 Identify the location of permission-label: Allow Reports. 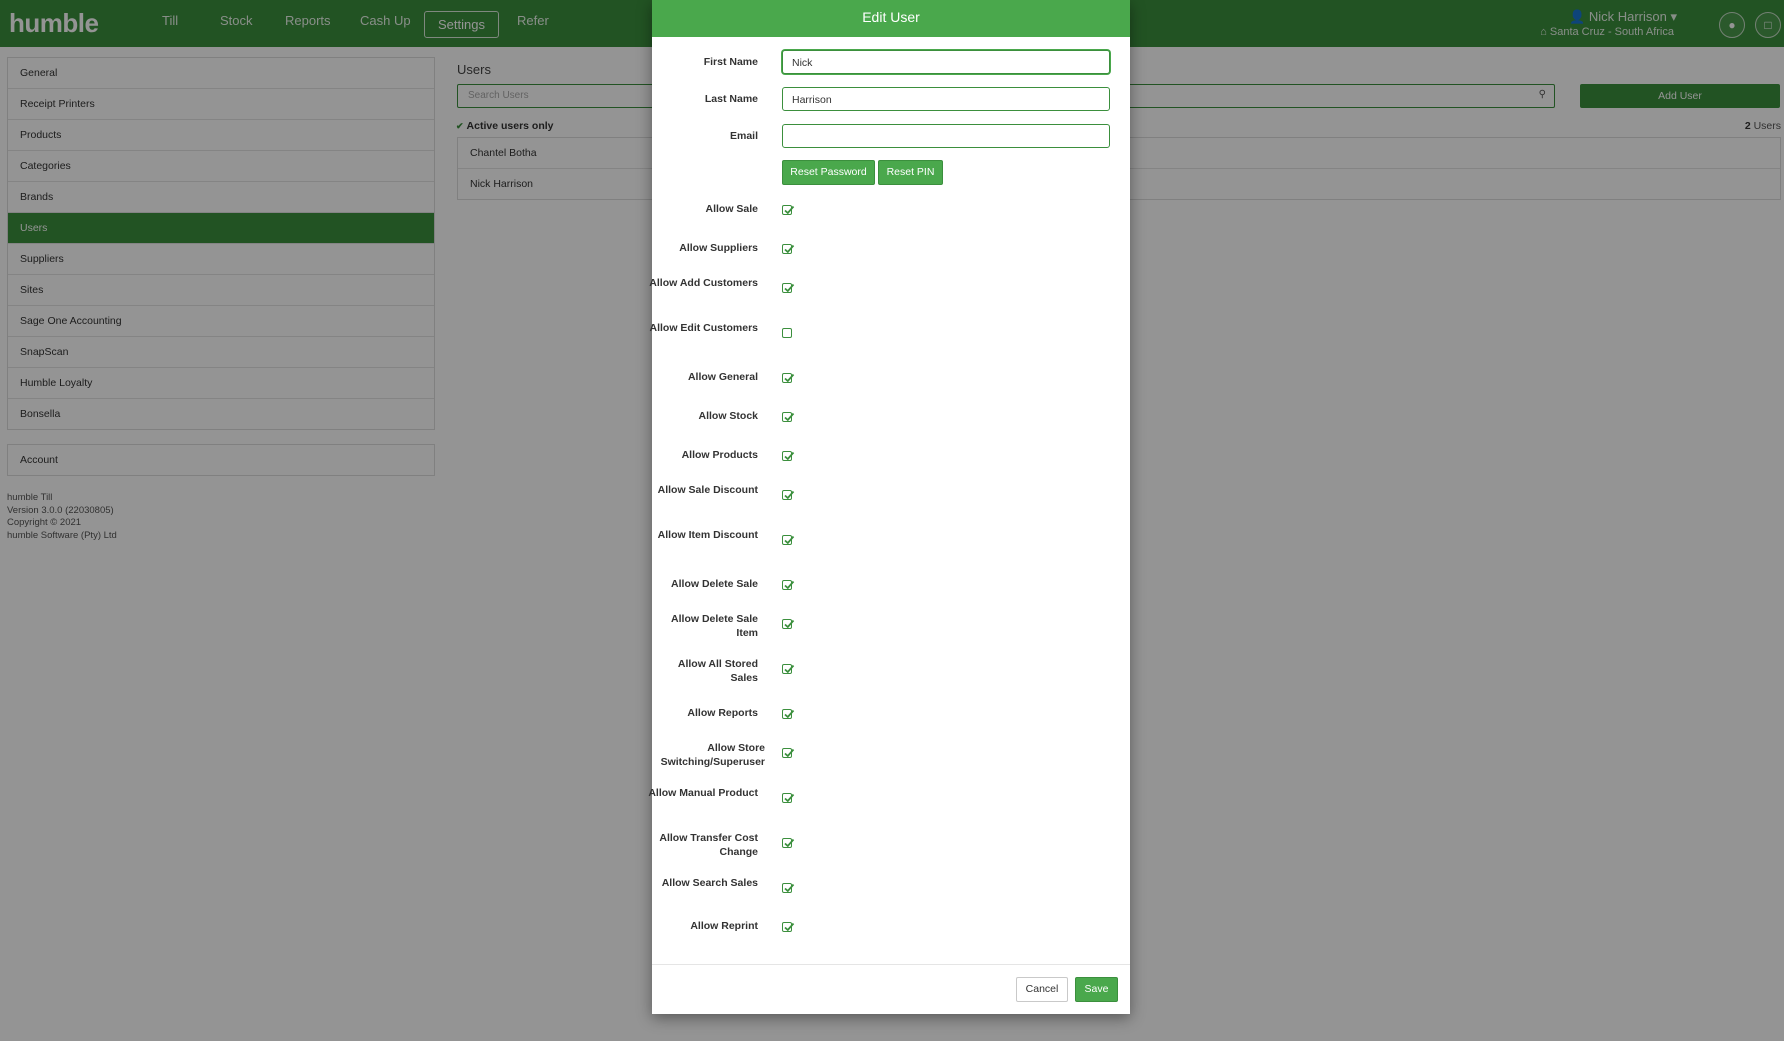
(722, 713).